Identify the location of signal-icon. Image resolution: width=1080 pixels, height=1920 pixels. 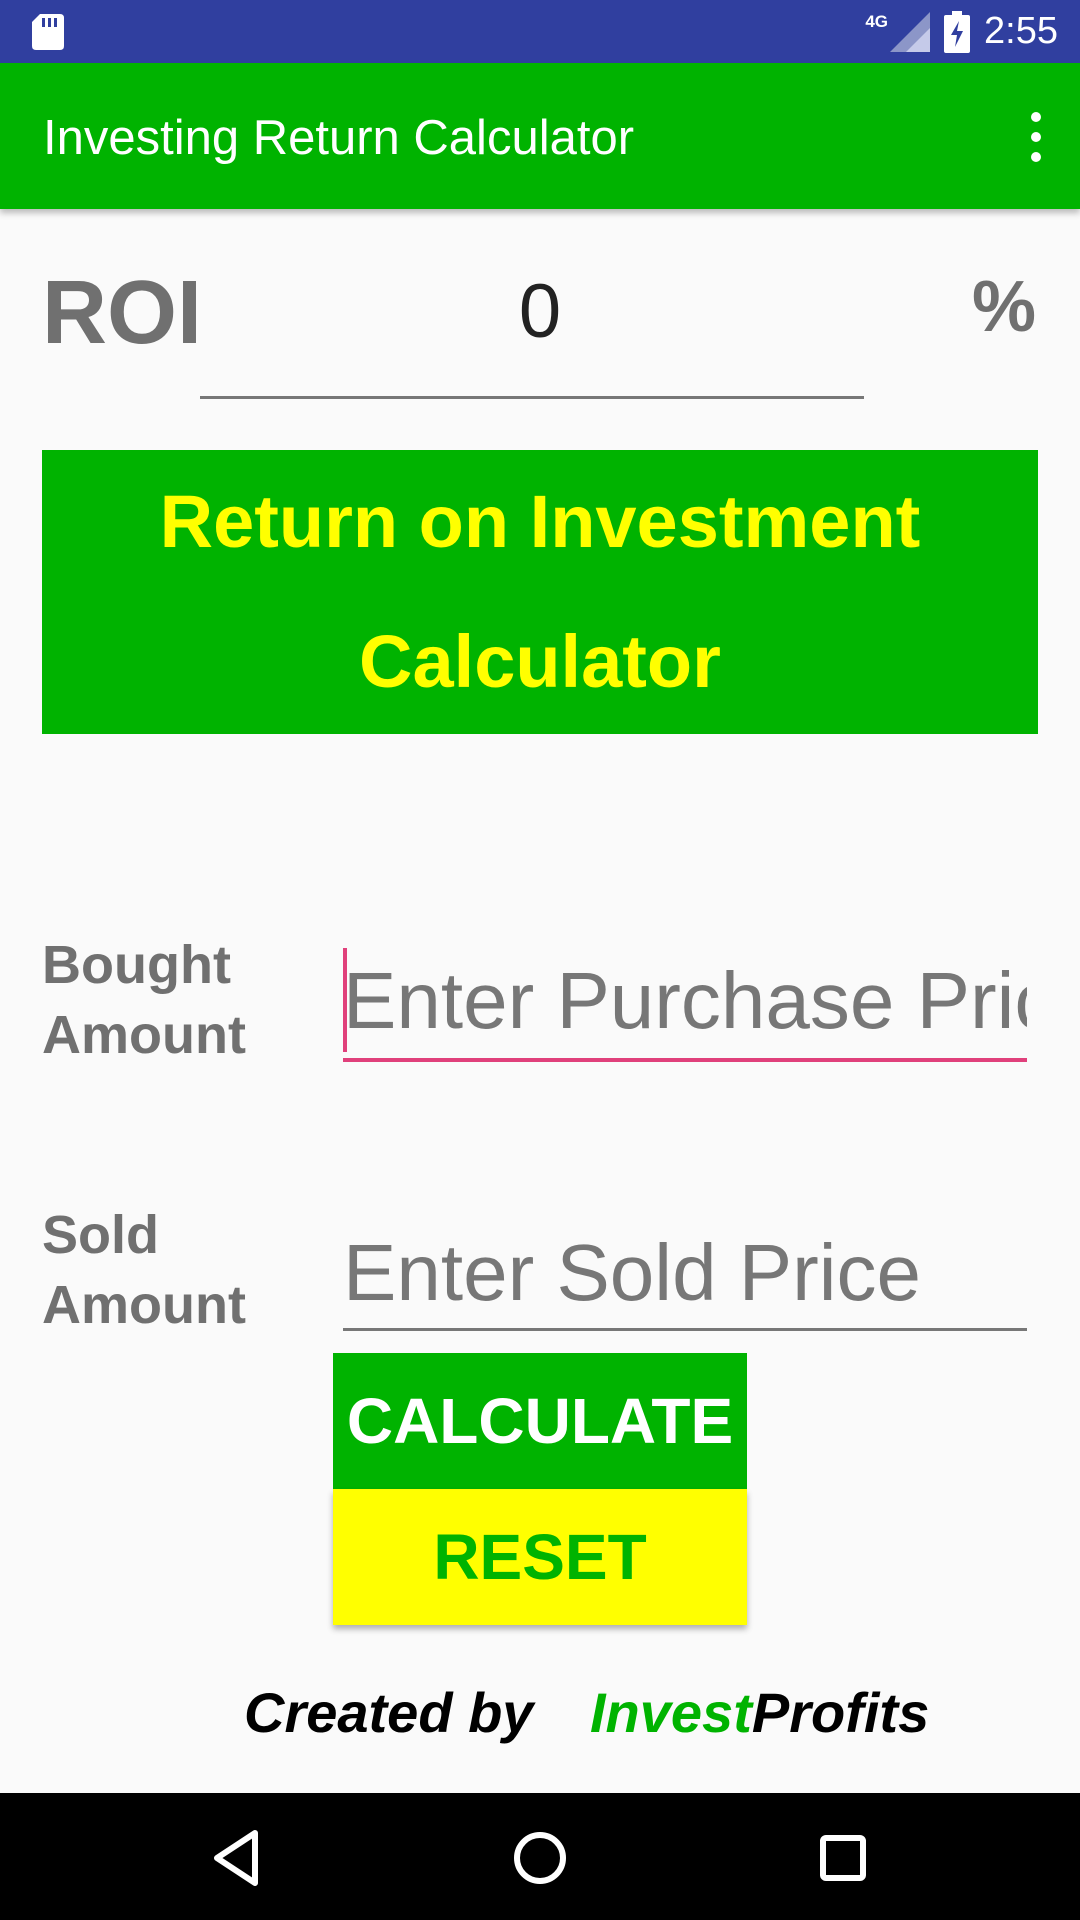
(910, 31).